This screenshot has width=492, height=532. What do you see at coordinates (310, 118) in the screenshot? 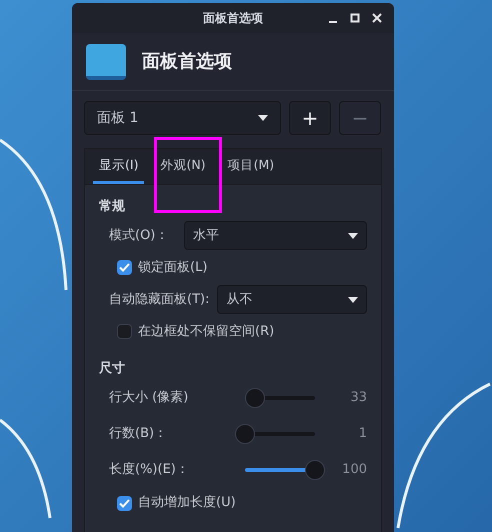
I see `add-panel-button: +` at bounding box center [310, 118].